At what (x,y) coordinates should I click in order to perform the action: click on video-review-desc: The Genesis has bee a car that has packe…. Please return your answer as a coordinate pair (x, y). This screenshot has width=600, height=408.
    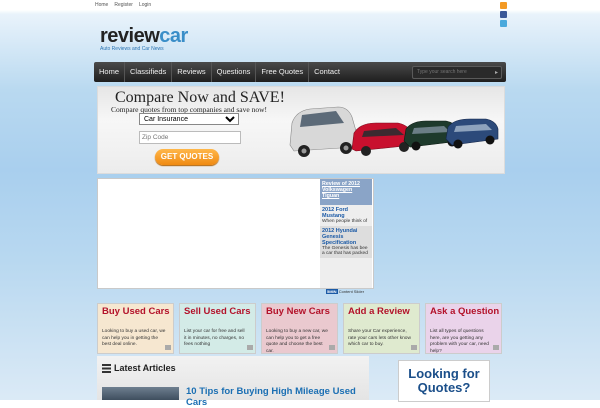
    Looking at the image, I should click on (345, 251).